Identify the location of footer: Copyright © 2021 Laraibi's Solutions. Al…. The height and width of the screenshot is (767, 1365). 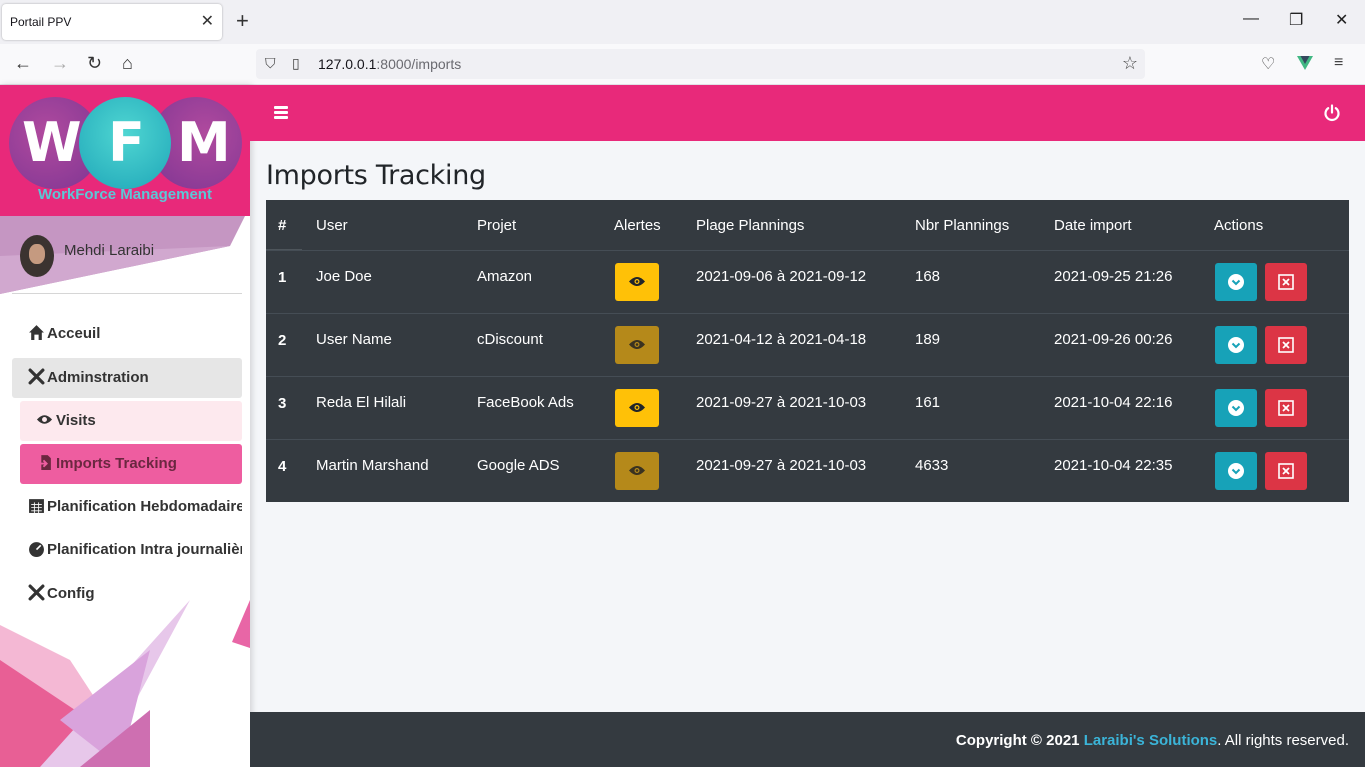
(807, 739).